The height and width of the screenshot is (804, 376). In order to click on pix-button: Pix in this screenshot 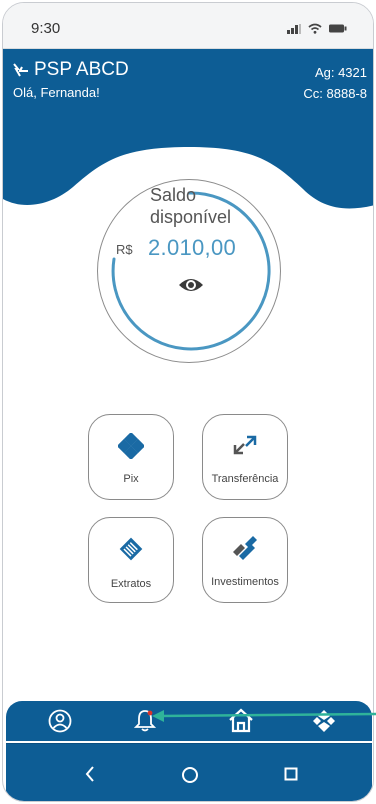, I will do `click(131, 457)`.